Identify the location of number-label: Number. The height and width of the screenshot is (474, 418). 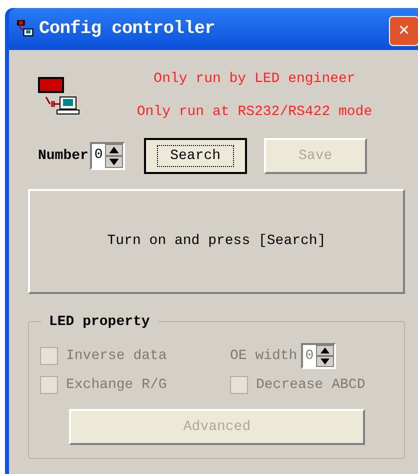
(63, 156).